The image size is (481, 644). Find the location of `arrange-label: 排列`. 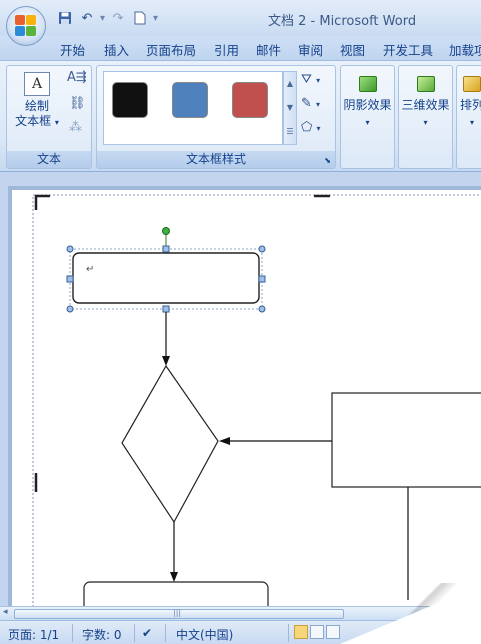

arrange-label: 排列 is located at coordinates (470, 105).